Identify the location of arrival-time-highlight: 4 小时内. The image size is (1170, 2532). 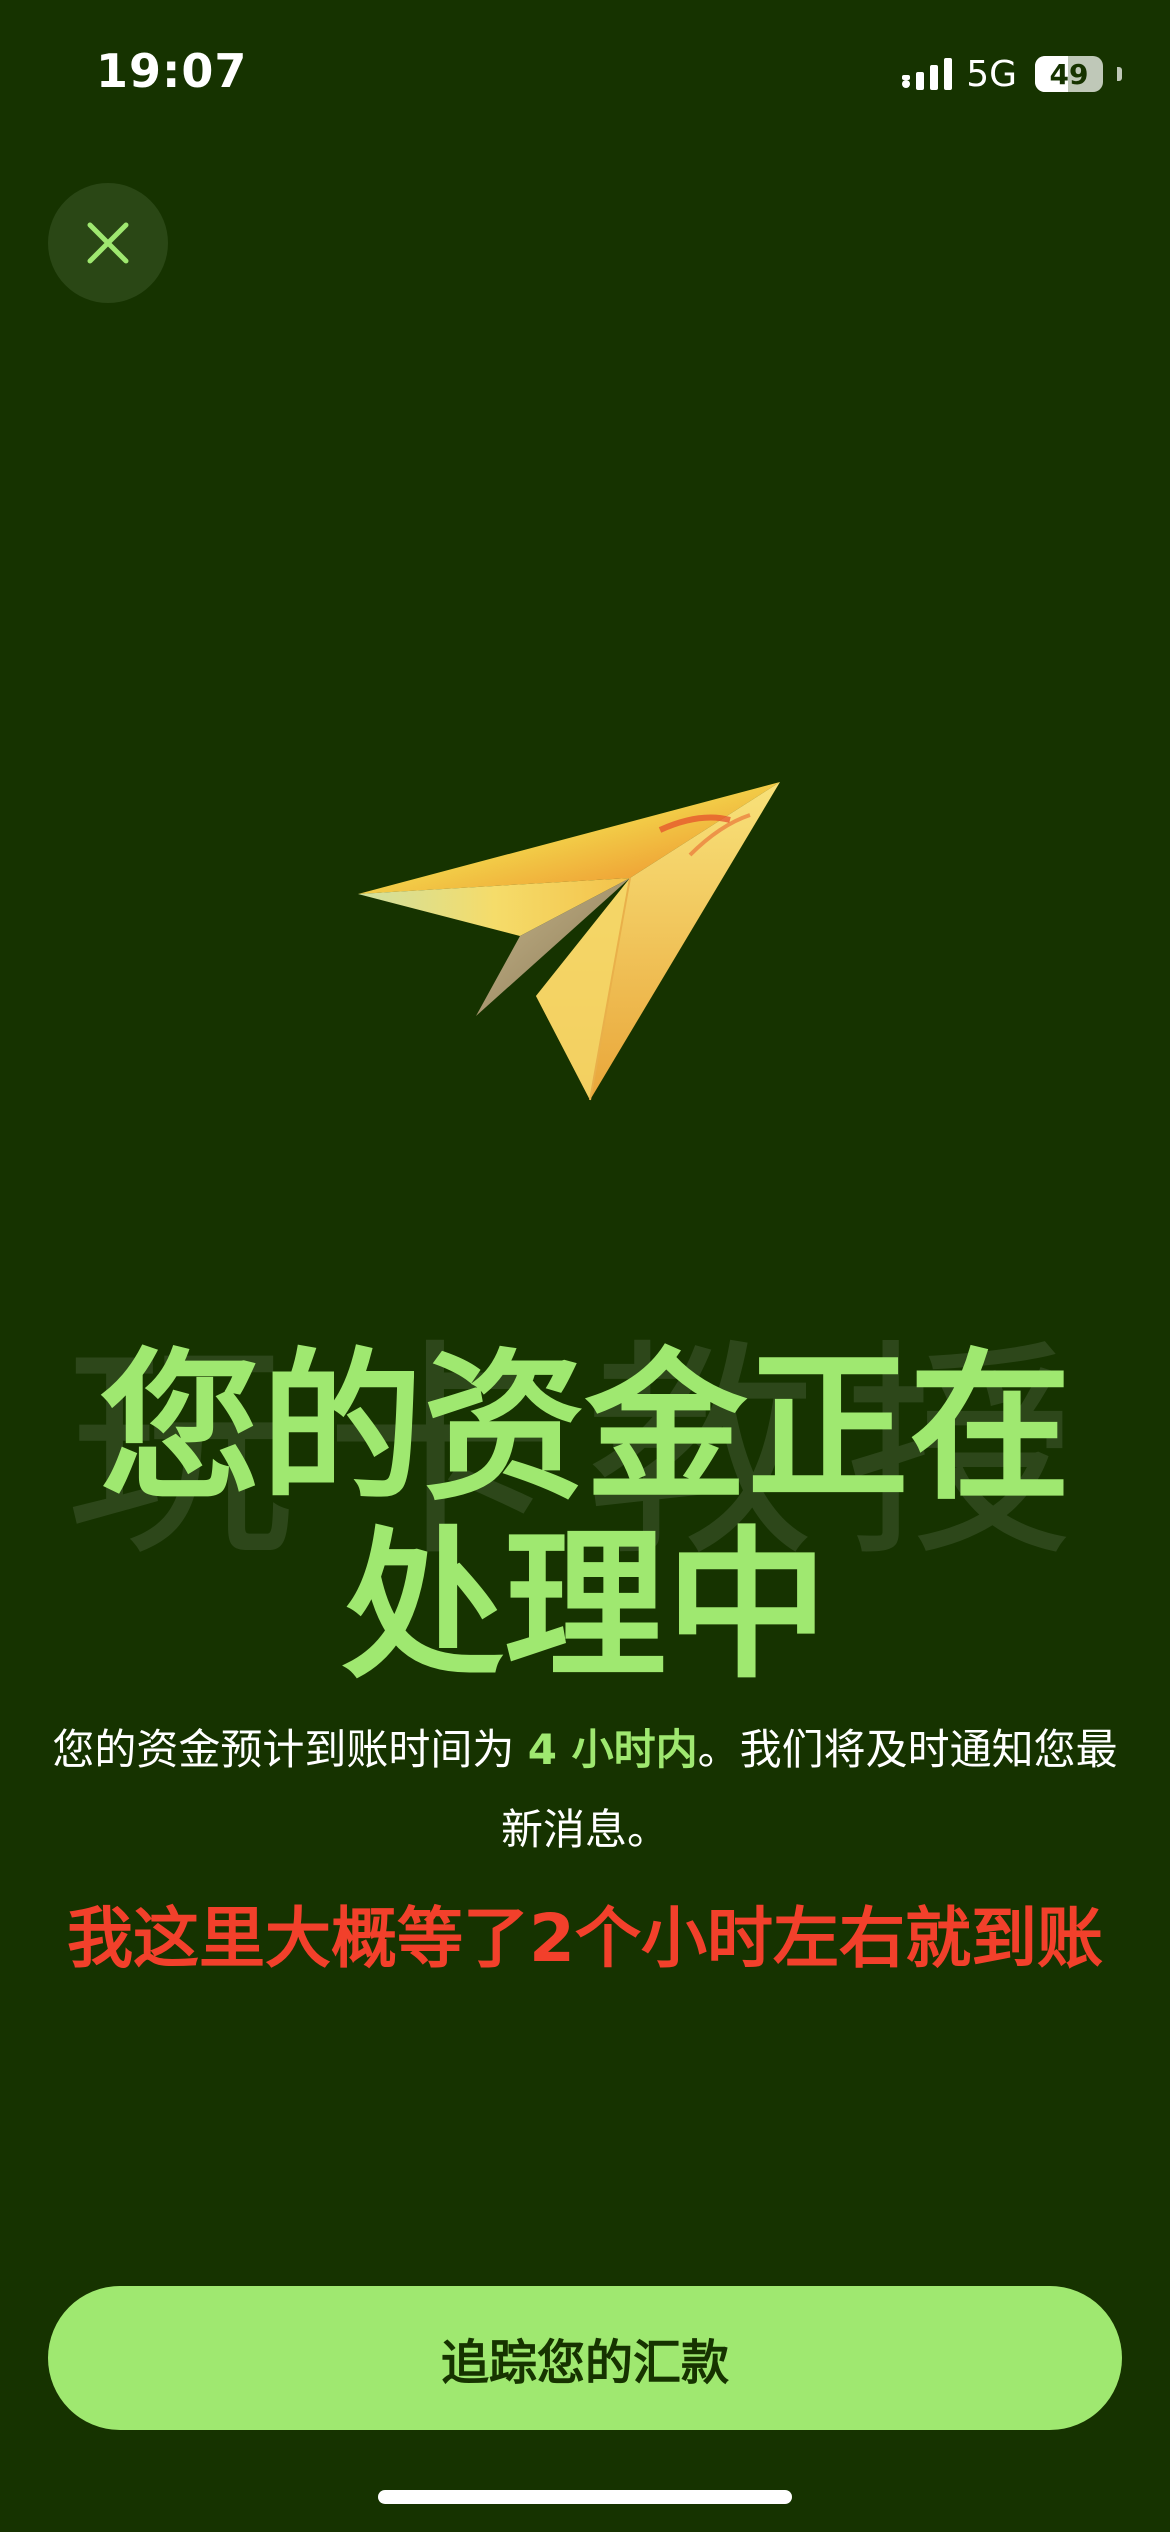
(612, 1749).